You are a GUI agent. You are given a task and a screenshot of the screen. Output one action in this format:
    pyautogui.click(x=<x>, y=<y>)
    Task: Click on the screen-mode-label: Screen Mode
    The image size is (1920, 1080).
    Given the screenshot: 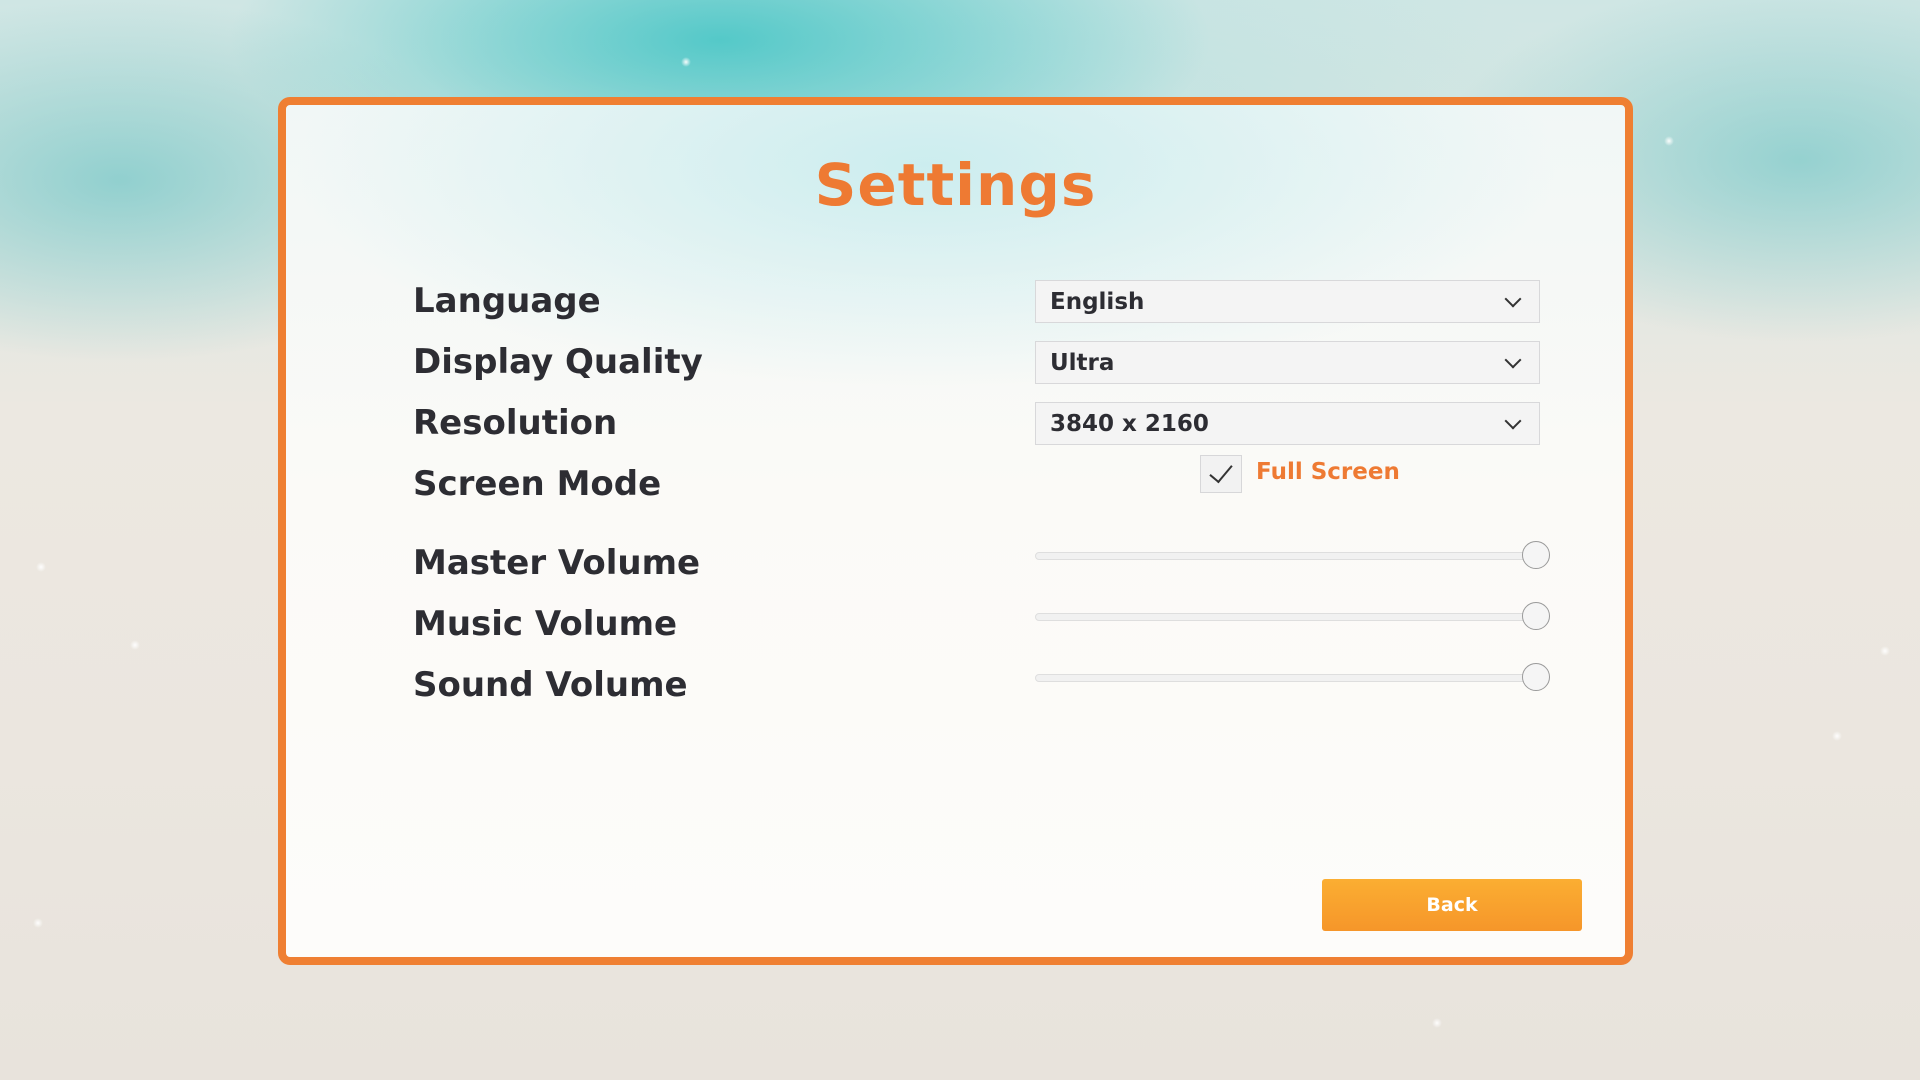 What is the action you would take?
    pyautogui.click(x=537, y=484)
    